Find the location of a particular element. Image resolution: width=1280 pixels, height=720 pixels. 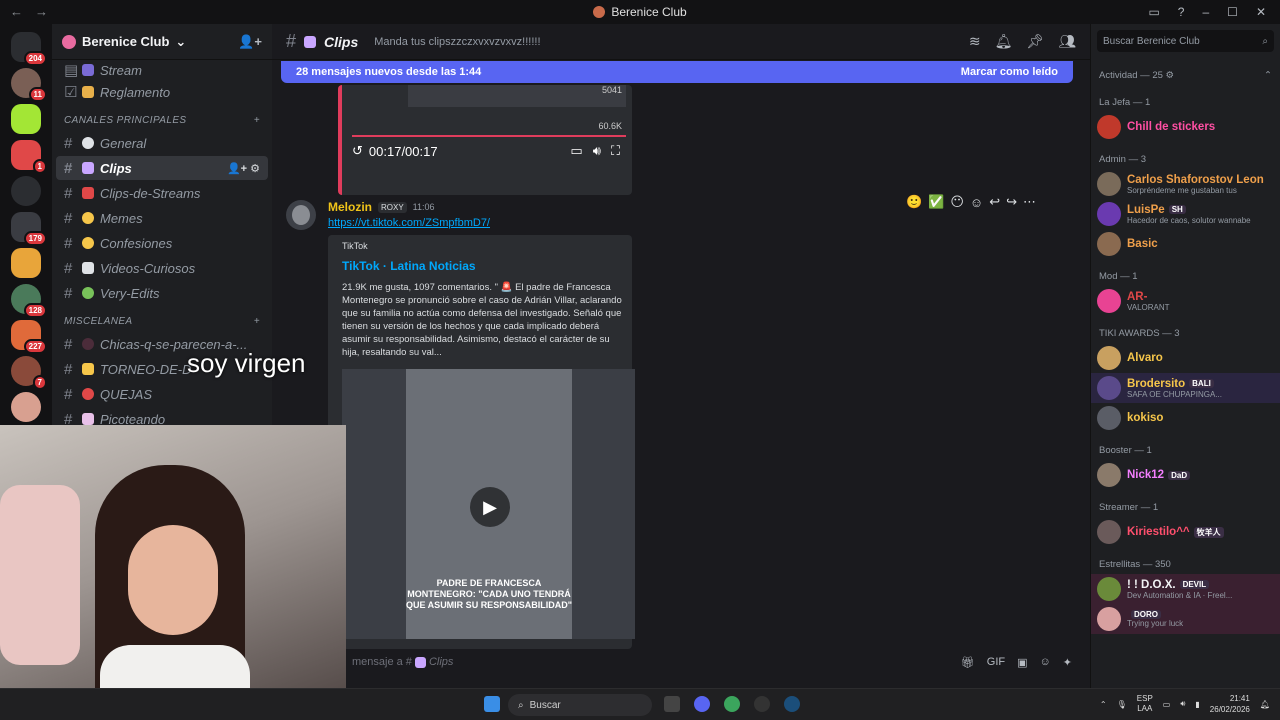

channel-clips-de-streams: # Clips-de-Streams is located at coordinates (162, 193).